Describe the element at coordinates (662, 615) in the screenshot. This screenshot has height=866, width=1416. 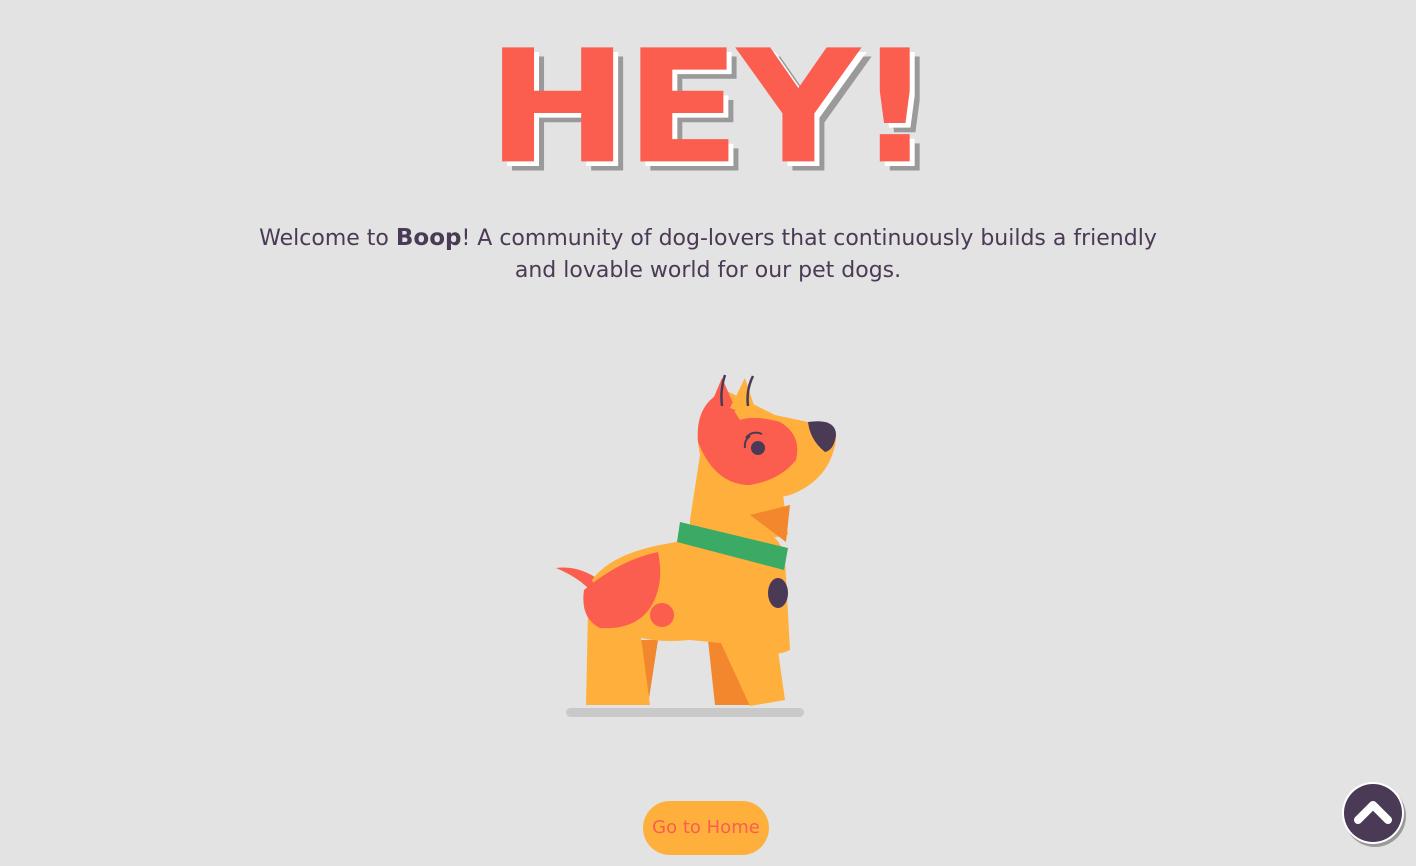
I see `body-spot` at that location.